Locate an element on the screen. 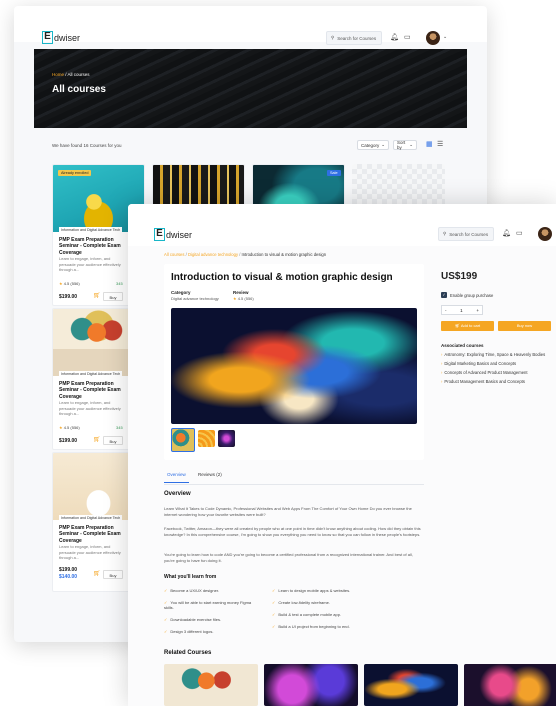 The image size is (556, 706). group-purchase-checkbox: ✓ is located at coordinates (444, 295).